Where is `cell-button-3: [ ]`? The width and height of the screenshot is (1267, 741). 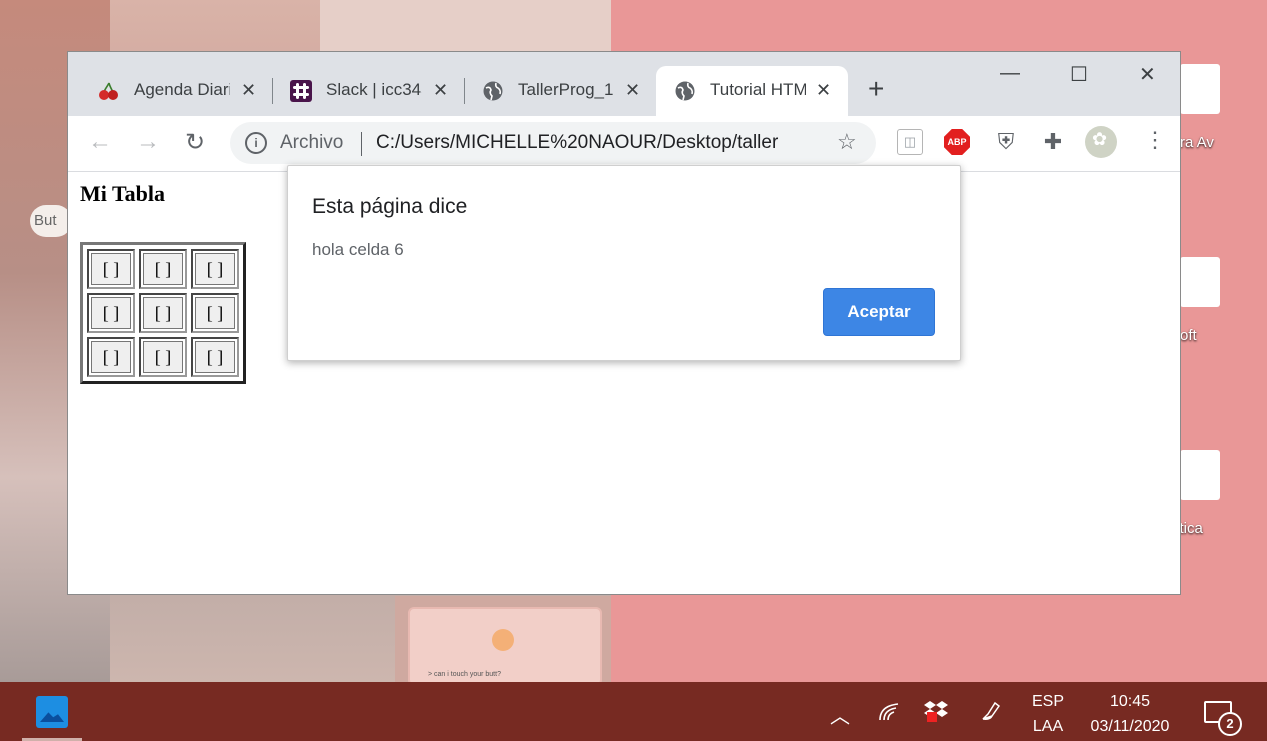 cell-button-3: [ ] is located at coordinates (215, 269).